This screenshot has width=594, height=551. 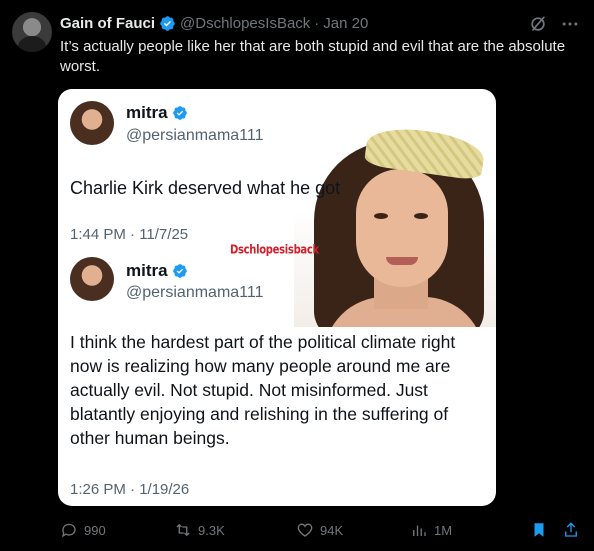 What do you see at coordinates (538, 24) in the screenshot?
I see `grok-icon` at bounding box center [538, 24].